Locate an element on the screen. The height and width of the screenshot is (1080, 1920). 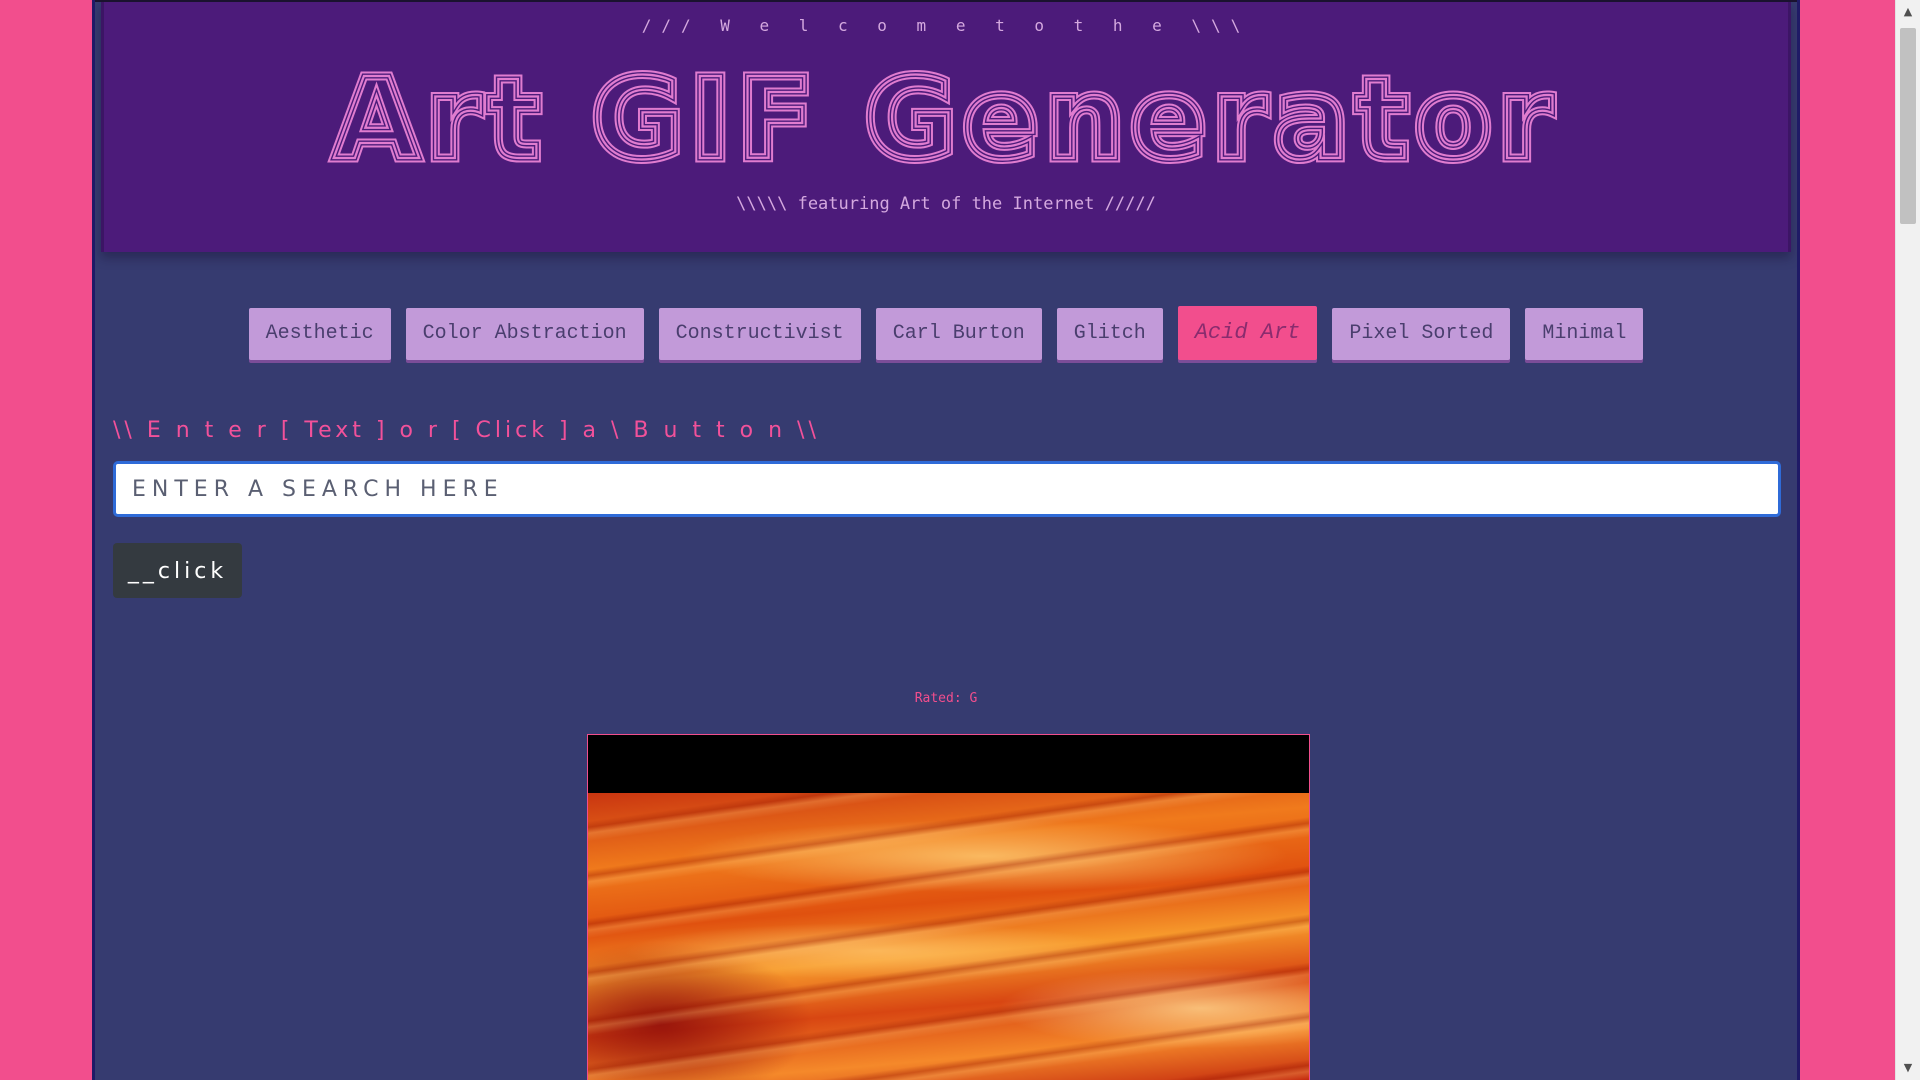
rating-label: Rated: G is located at coordinates (946, 698).